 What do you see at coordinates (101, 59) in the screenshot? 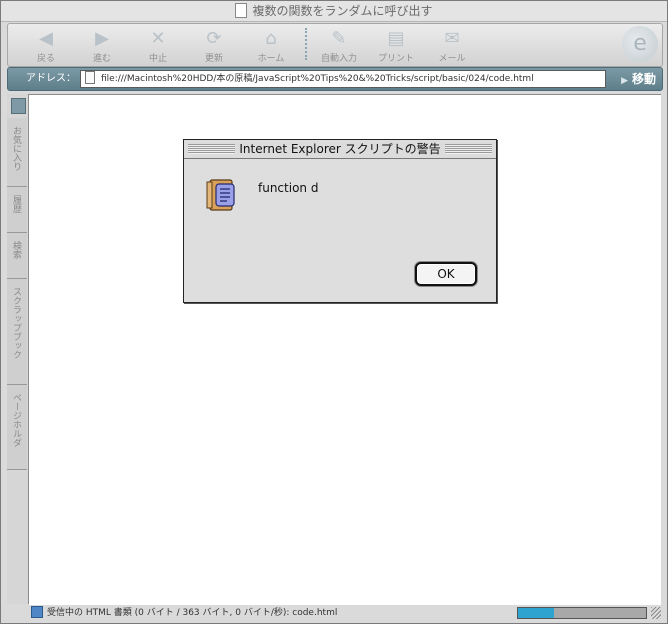
I see `forward-label: 進む` at bounding box center [101, 59].